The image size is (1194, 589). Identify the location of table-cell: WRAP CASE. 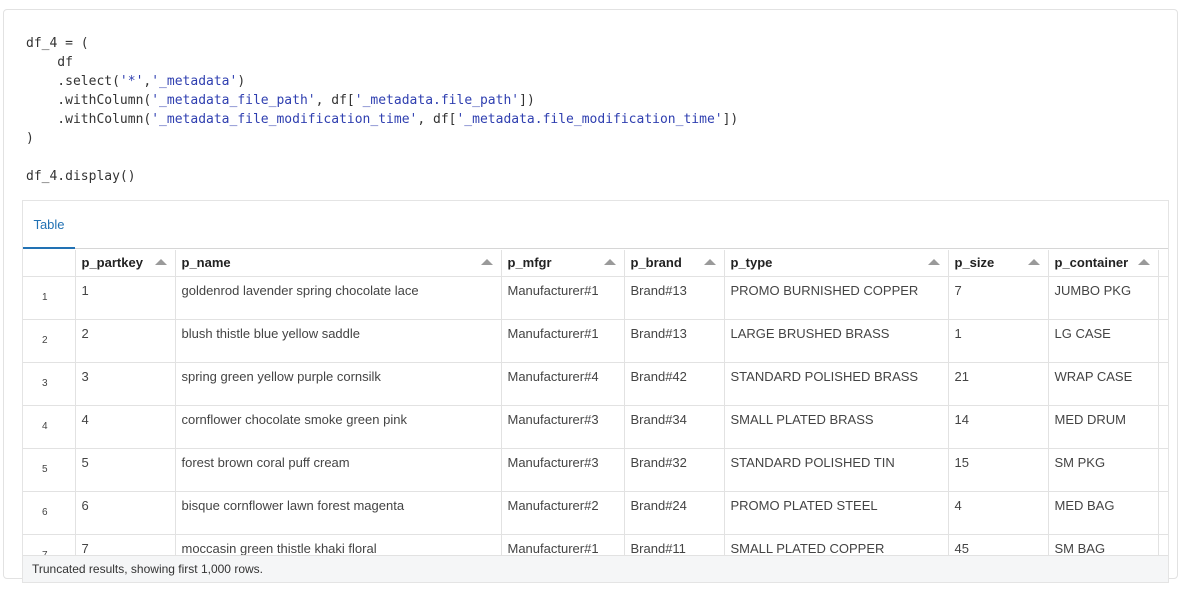
(1103, 384).